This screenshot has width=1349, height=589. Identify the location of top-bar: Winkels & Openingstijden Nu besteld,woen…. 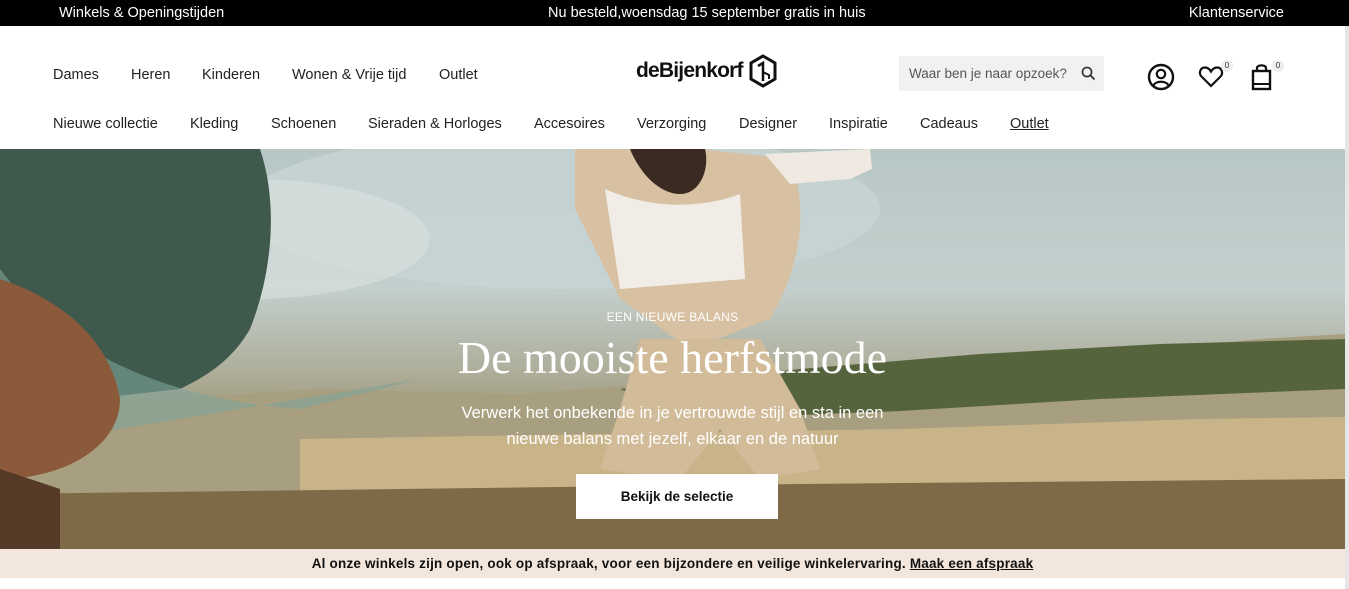
(674, 13).